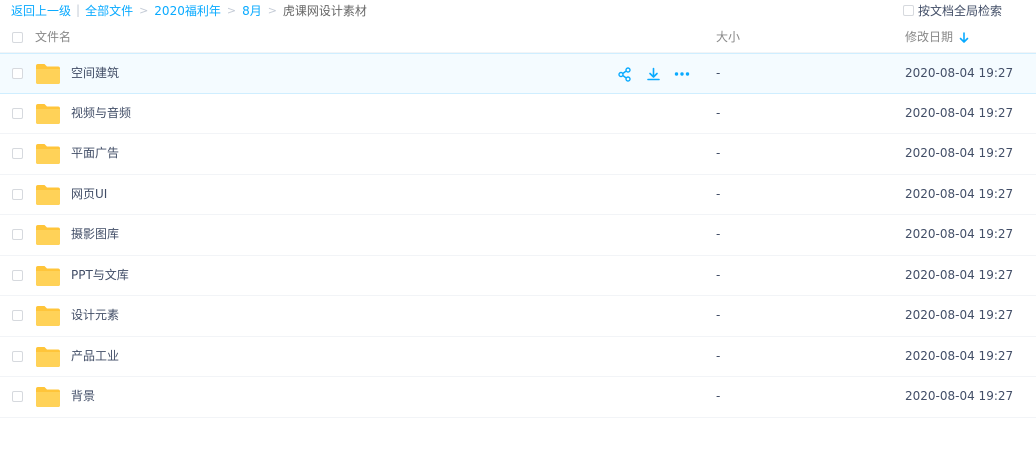 Image resolution: width=1036 pixels, height=456 pixels. I want to click on column-name: 文件名, so click(53, 37).